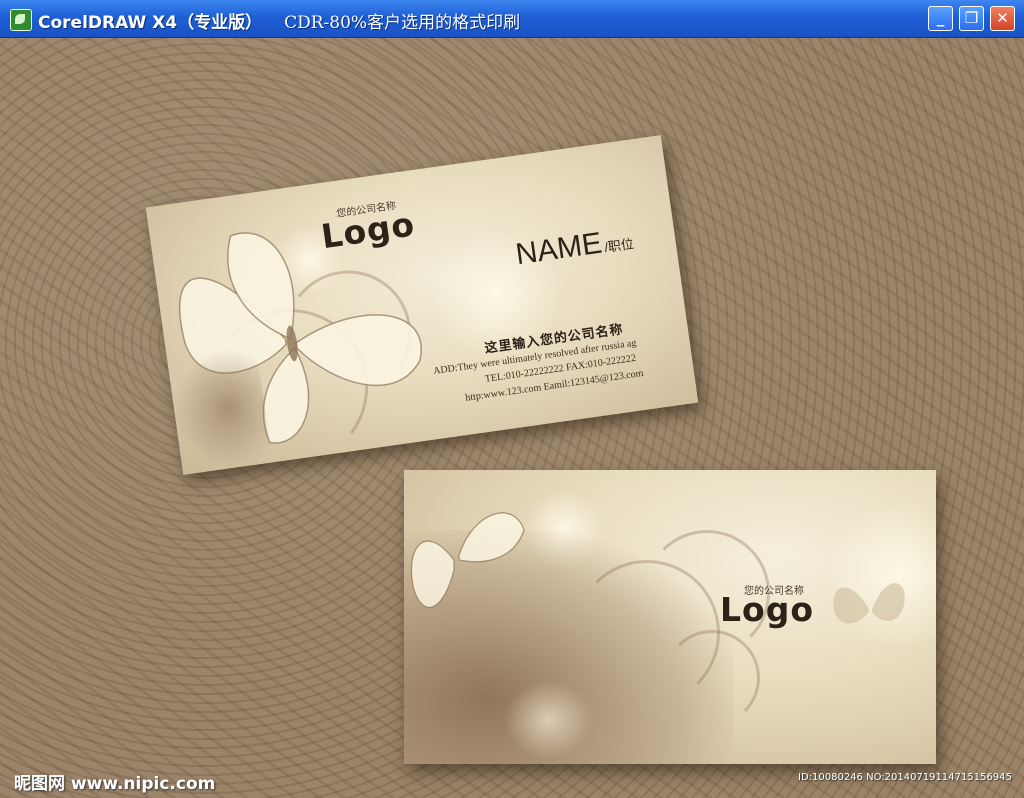 The height and width of the screenshot is (798, 1024). I want to click on close-button: ✕, so click(1002, 18).